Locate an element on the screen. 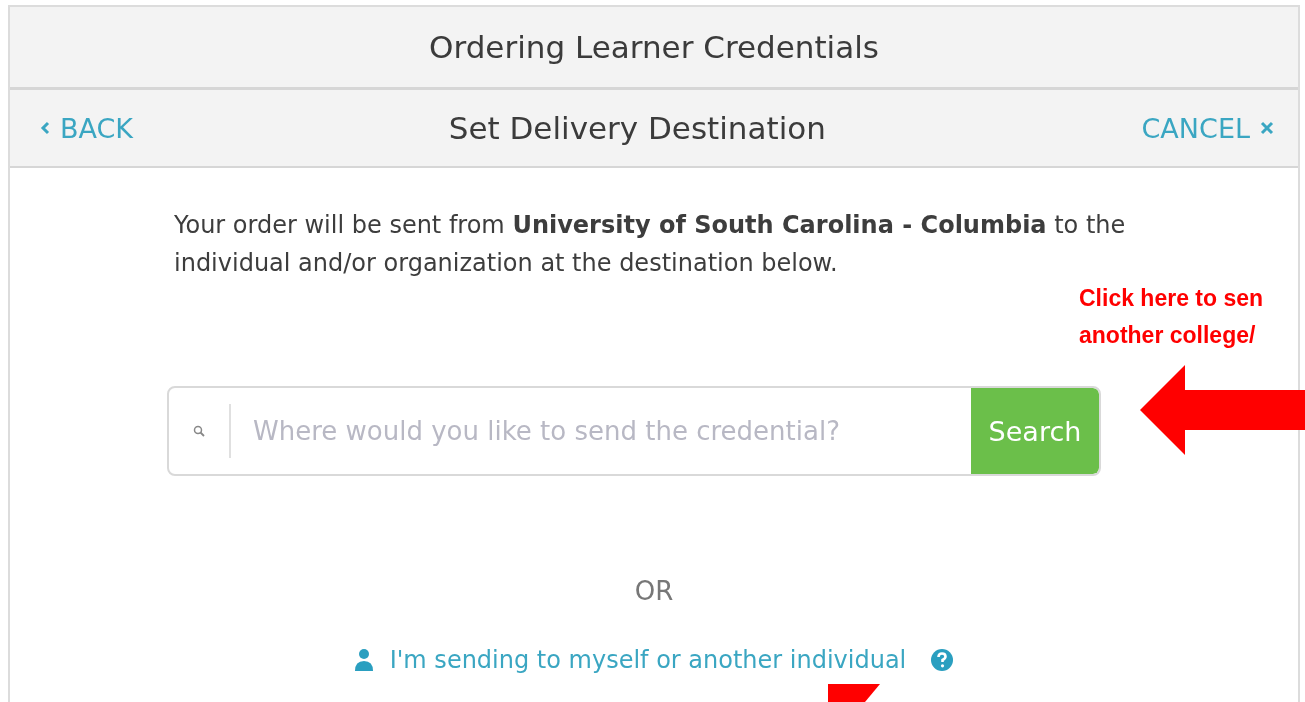 The height and width of the screenshot is (702, 1305). search-field: Where would you like to send the credential? Search is located at coordinates (634, 431).